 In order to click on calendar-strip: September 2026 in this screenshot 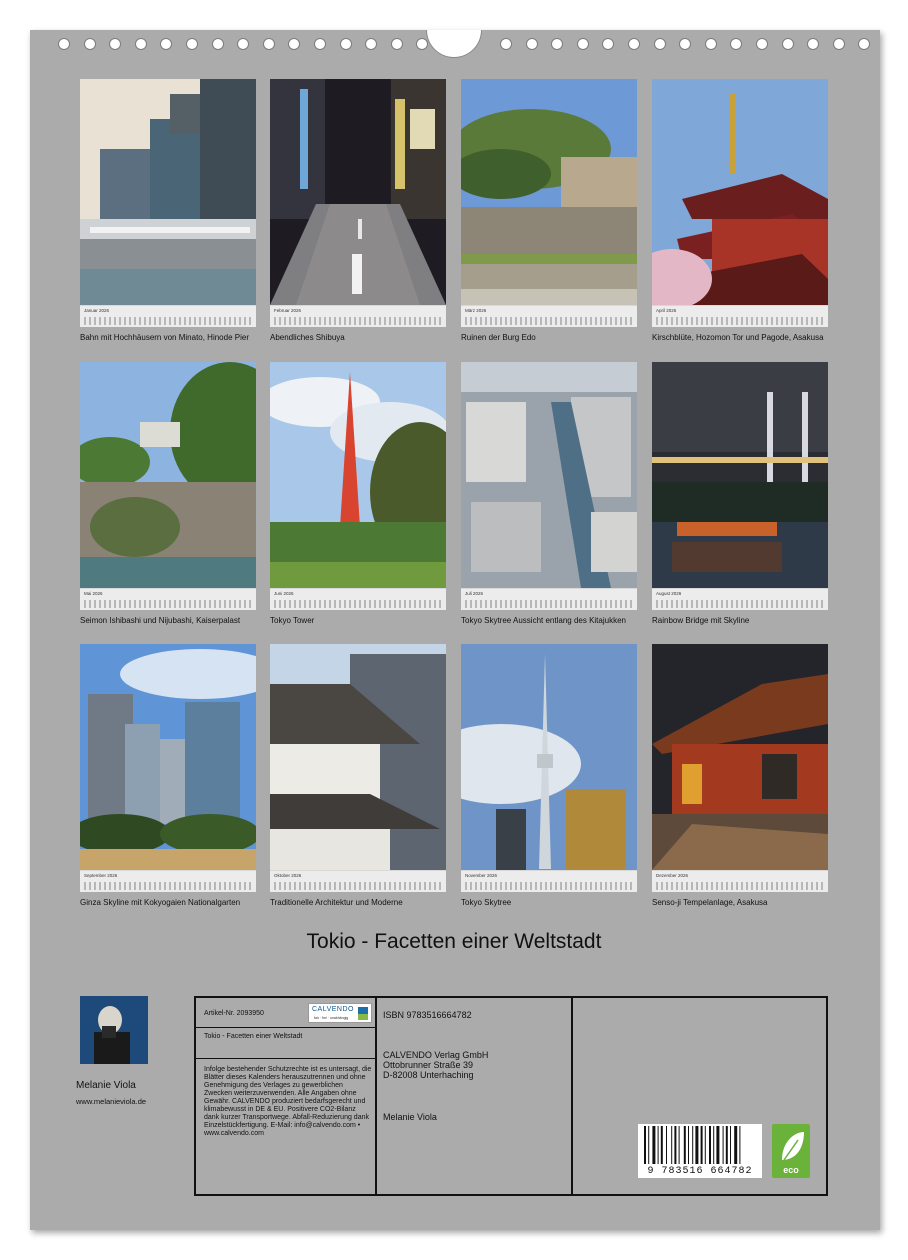, I will do `click(168, 881)`.